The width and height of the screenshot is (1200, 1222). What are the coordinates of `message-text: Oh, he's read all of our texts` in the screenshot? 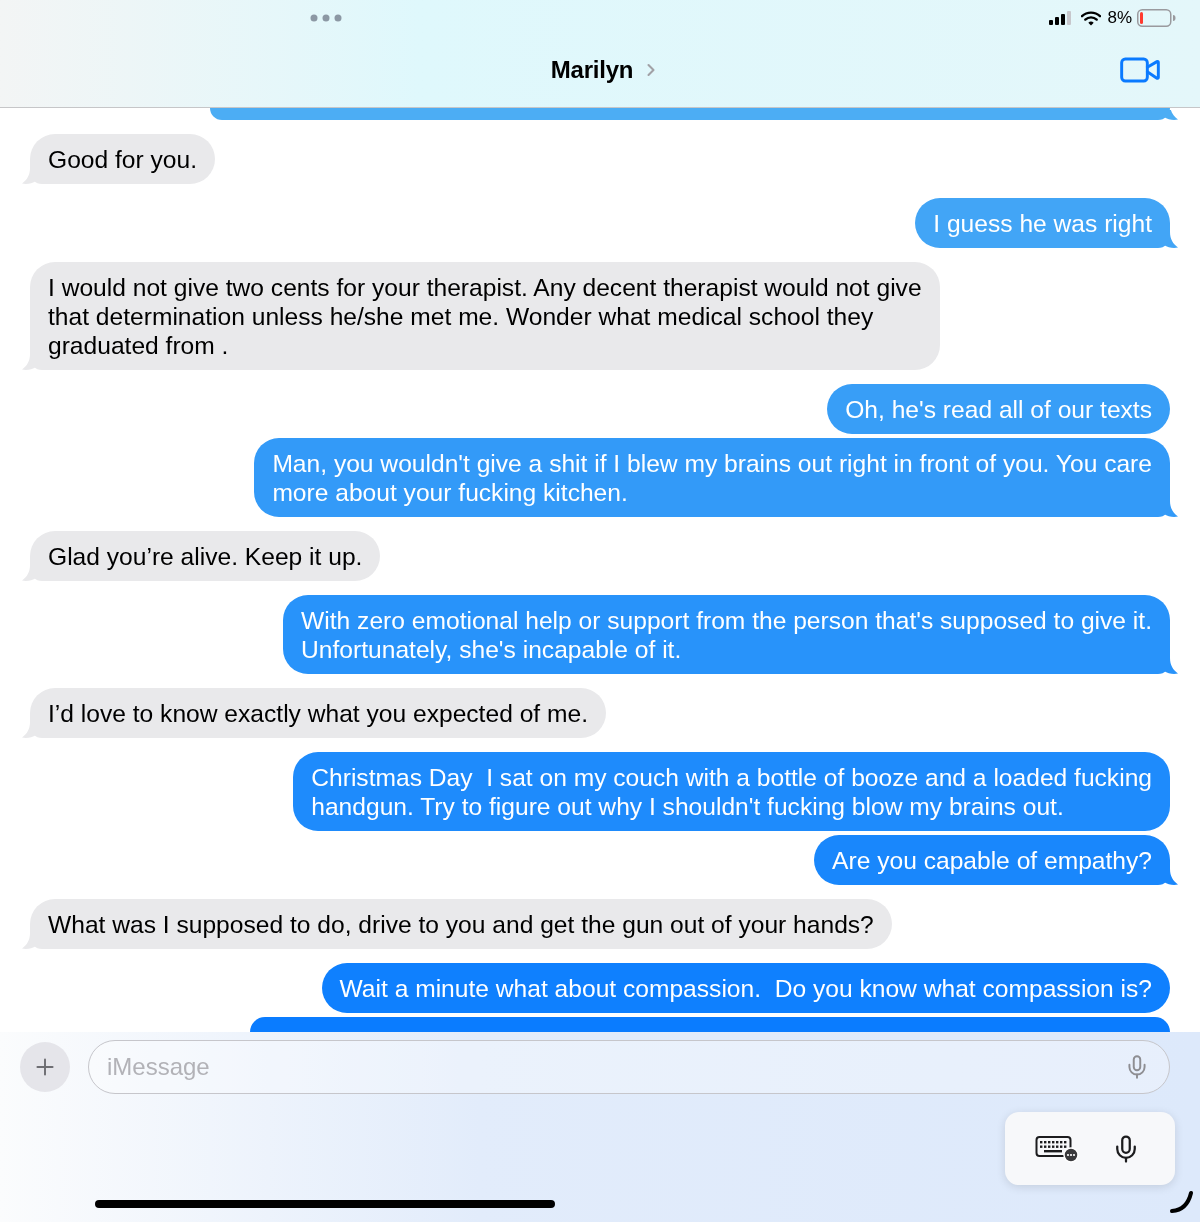 It's located at (998, 409).